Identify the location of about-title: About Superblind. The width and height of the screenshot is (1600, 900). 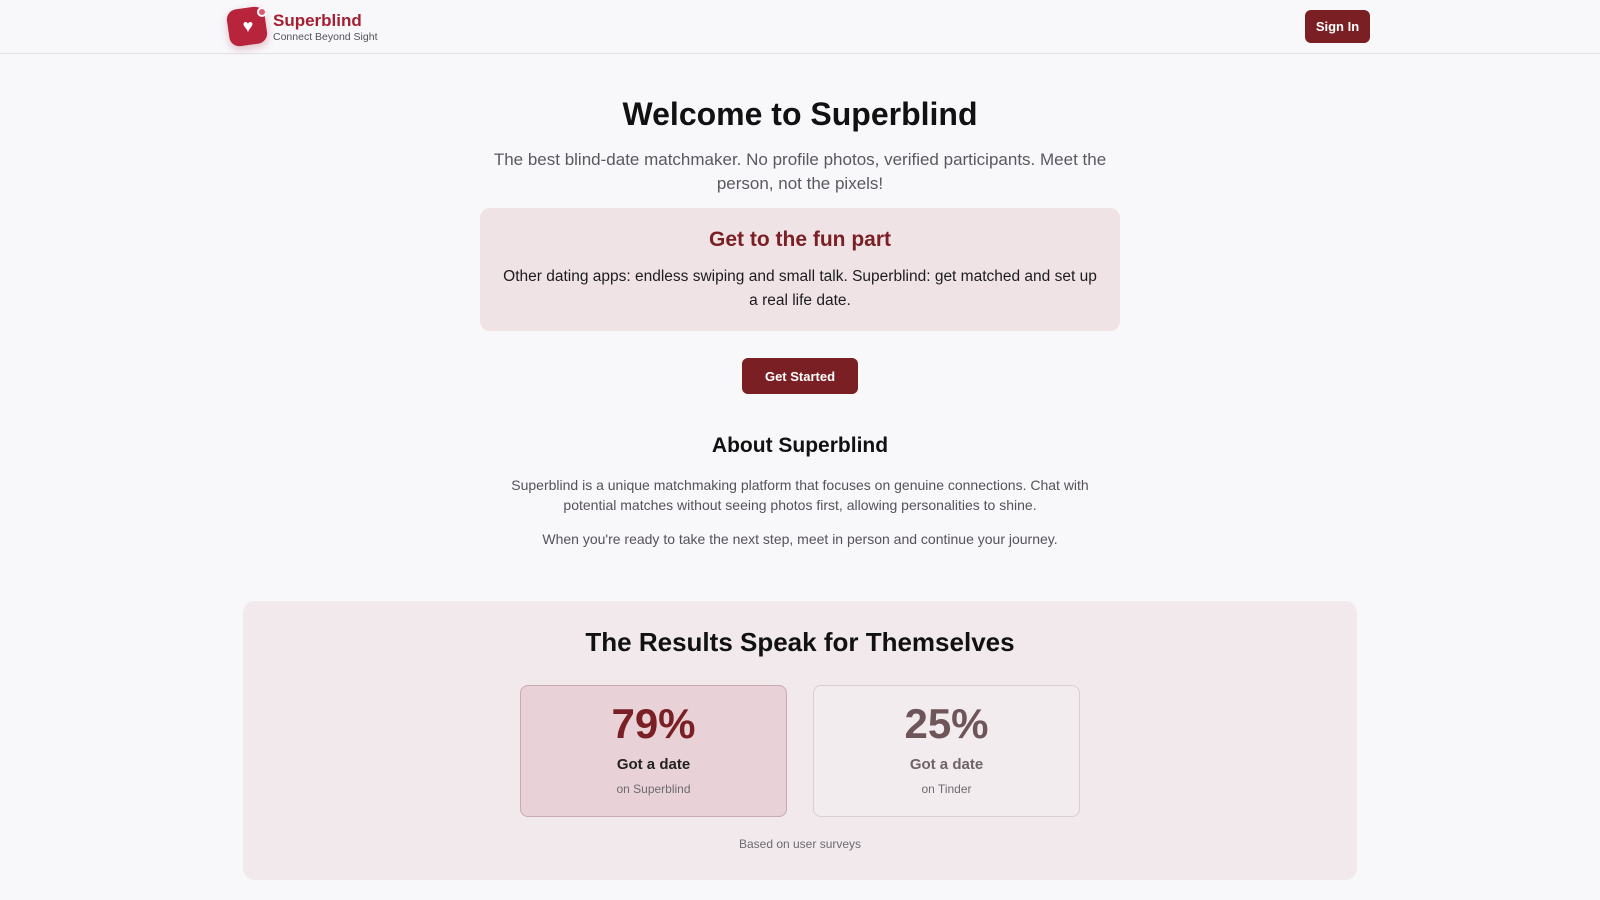
(800, 445).